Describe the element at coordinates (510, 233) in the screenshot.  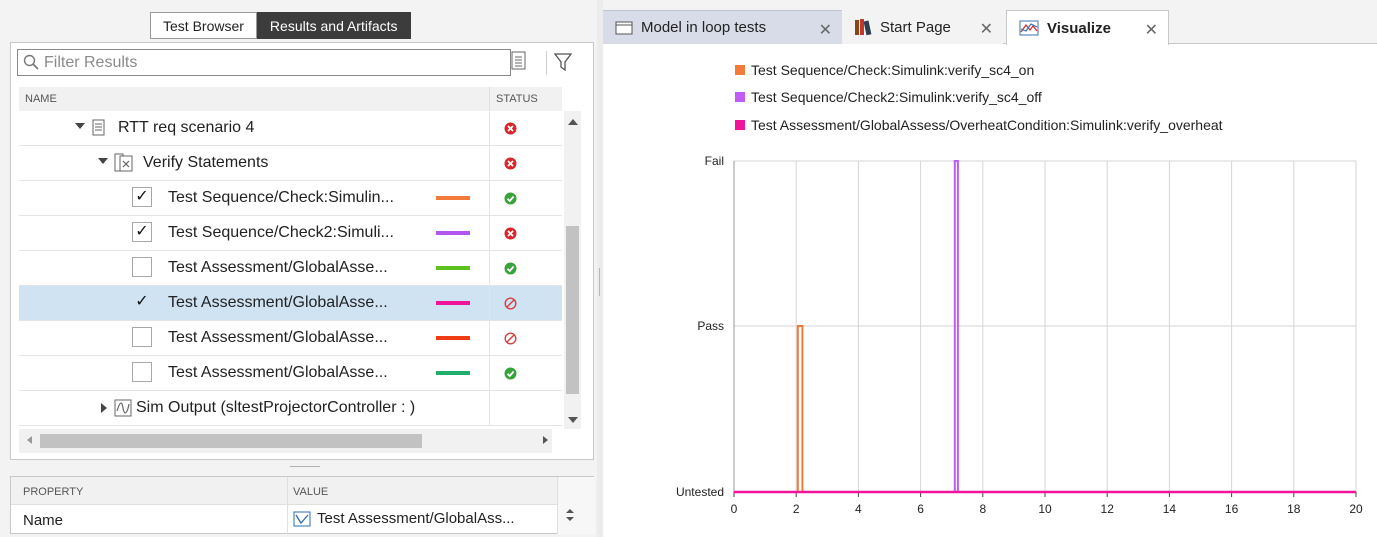
I see `fail-status-icon` at that location.